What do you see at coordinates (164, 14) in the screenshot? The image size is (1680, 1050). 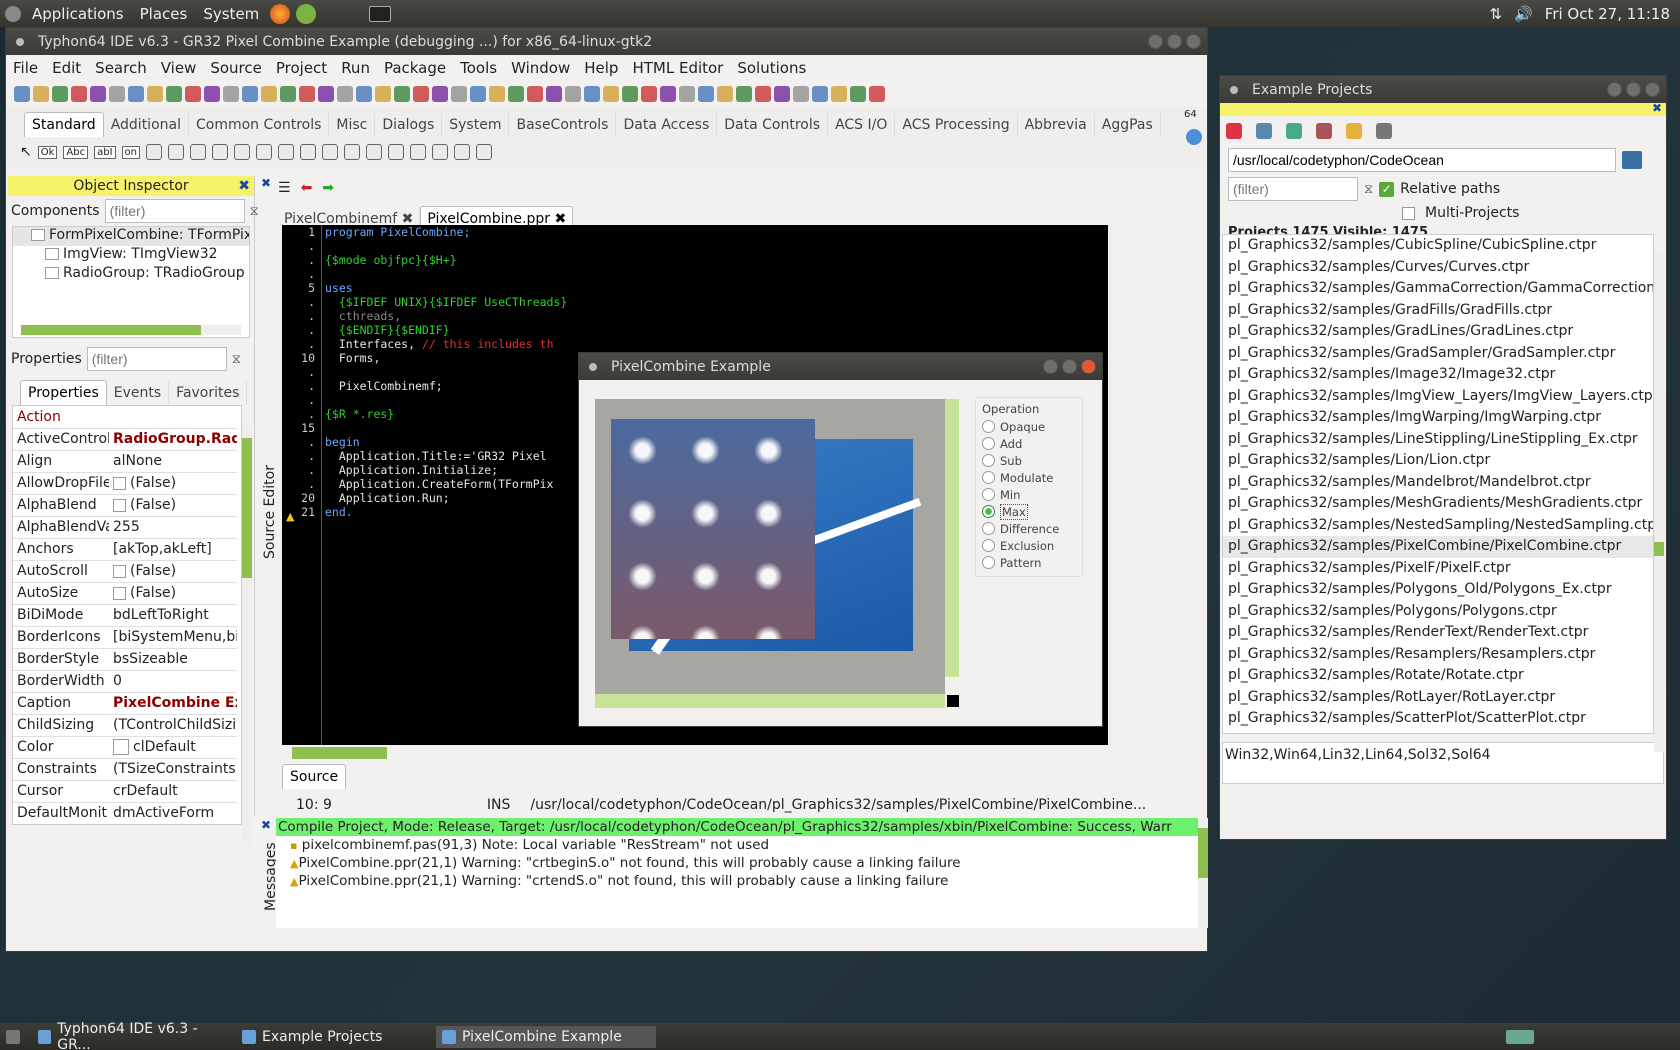 I see `menu-places: Places` at bounding box center [164, 14].